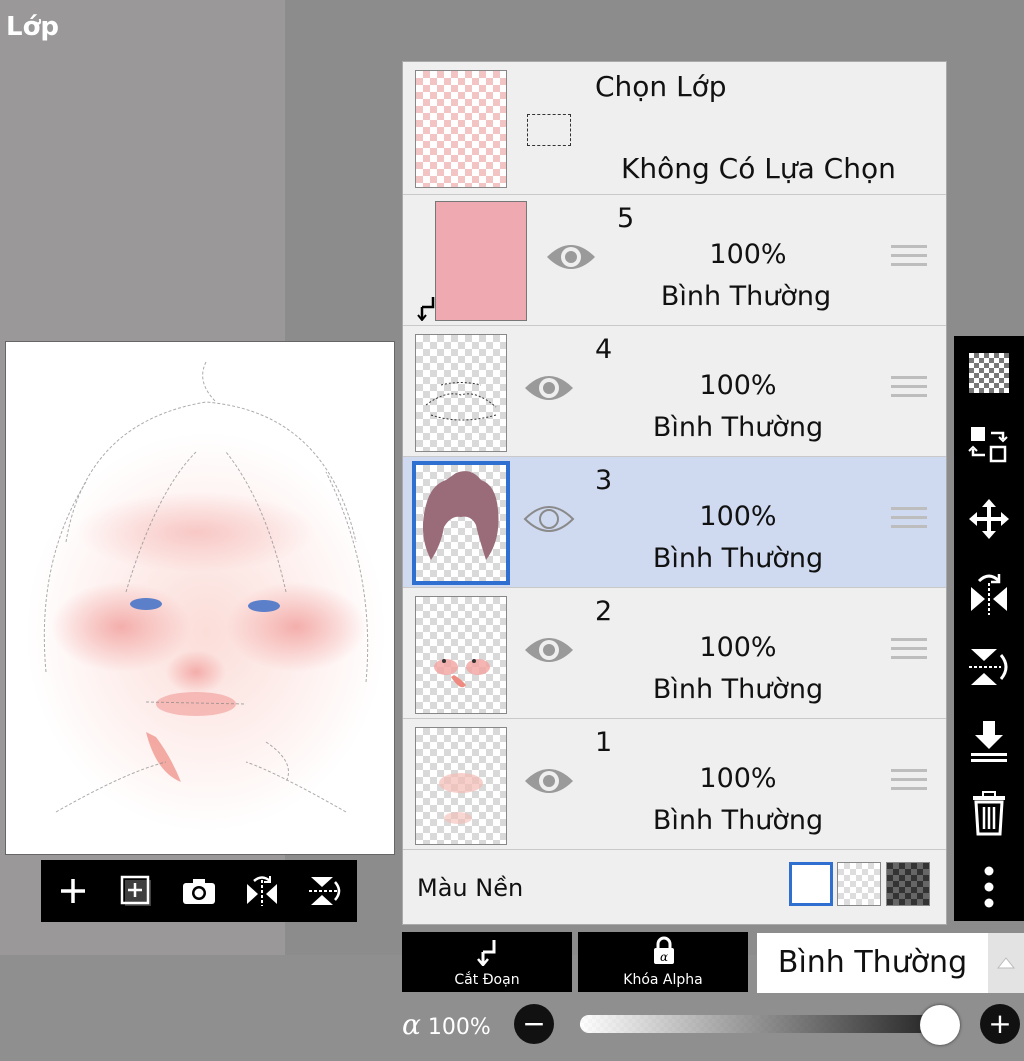  I want to click on blend-mode-select: Bình Thường, so click(872, 963).